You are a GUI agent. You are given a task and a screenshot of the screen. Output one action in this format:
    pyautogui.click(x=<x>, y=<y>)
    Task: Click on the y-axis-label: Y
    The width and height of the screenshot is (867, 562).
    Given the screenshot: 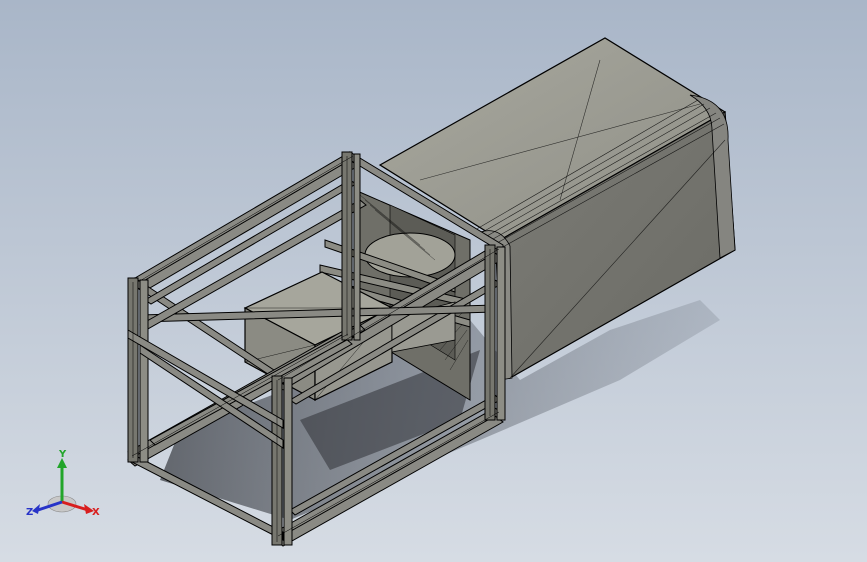 What is the action you would take?
    pyautogui.click(x=62, y=454)
    